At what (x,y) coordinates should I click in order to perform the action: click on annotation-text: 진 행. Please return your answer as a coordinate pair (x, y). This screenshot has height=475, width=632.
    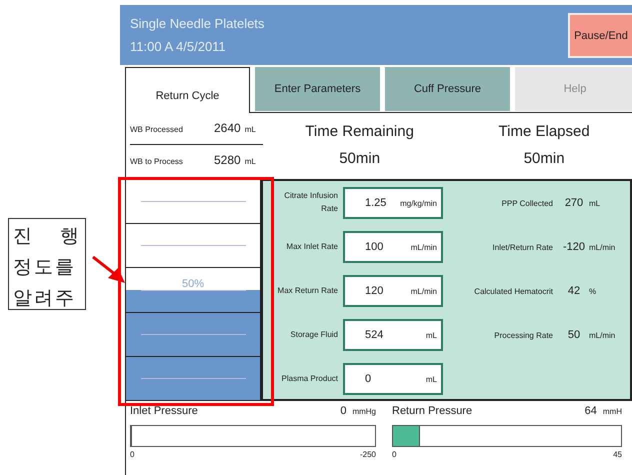
    Looking at the image, I should click on (47, 236).